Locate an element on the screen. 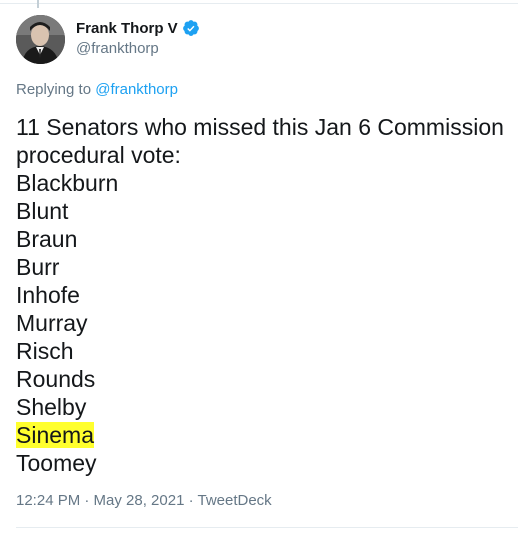 This screenshot has width=518, height=541. author-display-name: Frank Thorp V is located at coordinates (127, 28).